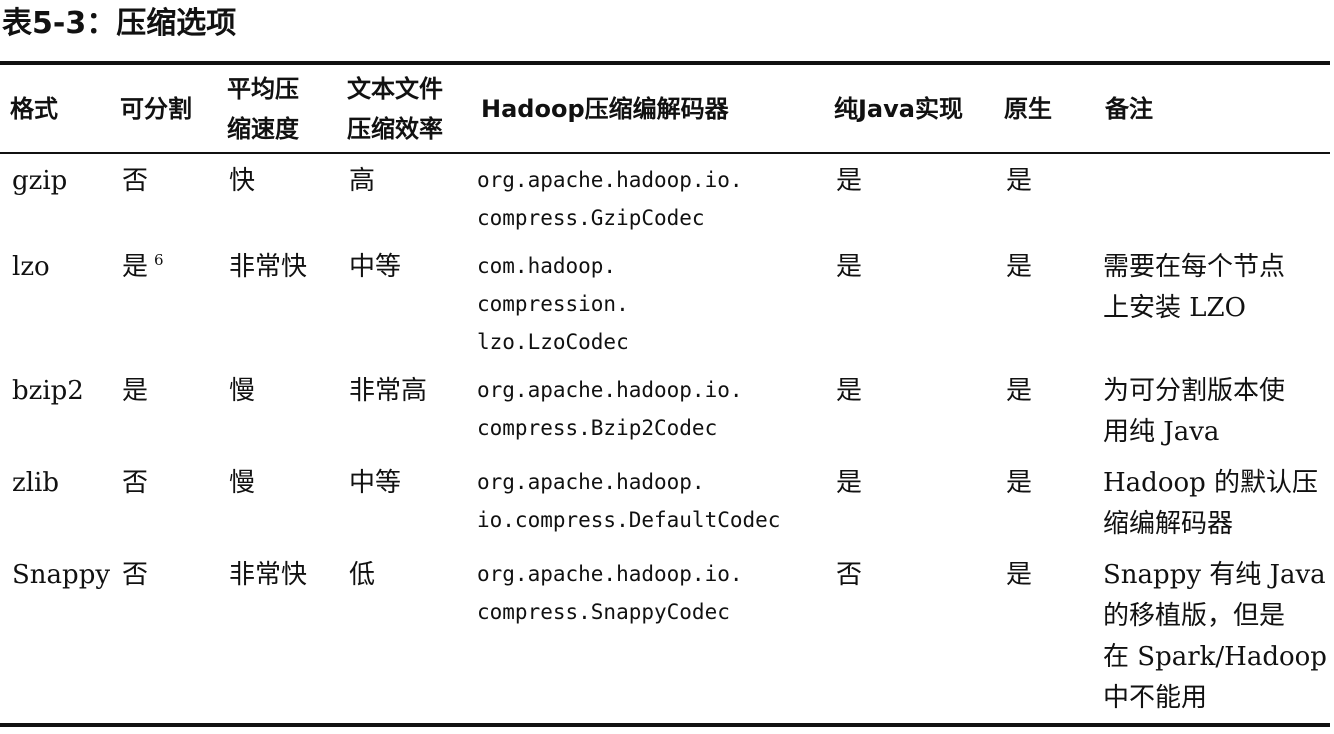 The width and height of the screenshot is (1334, 734). Describe the element at coordinates (55, 108) in the screenshot. I see `header-format: 格式` at that location.